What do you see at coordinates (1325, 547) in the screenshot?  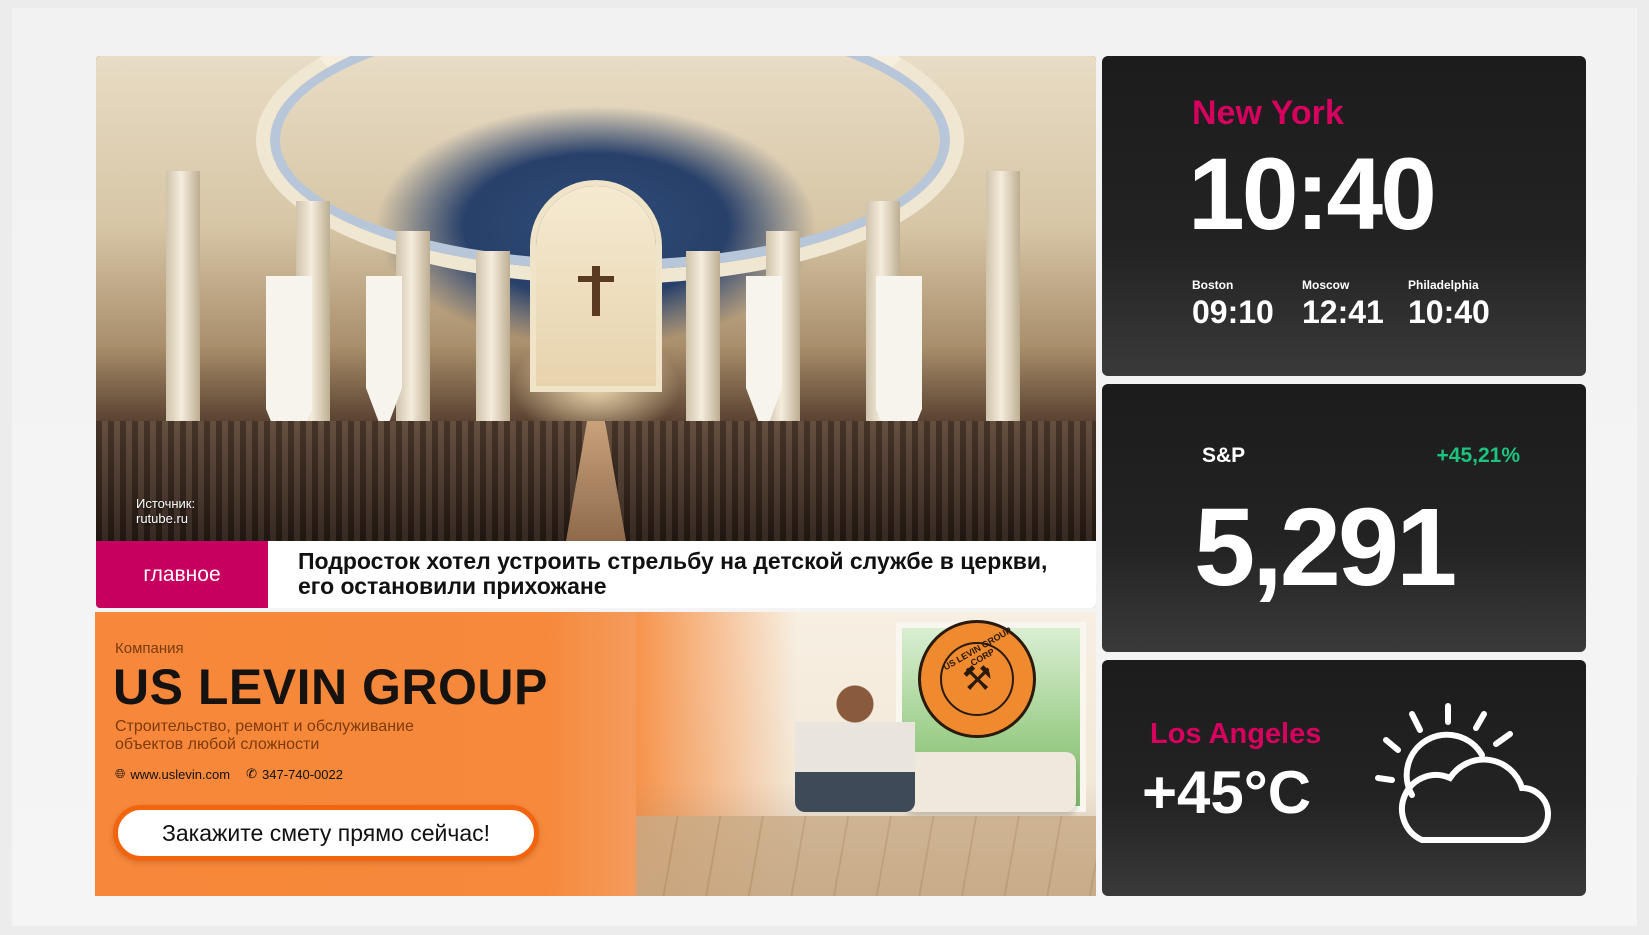 I see `stock-value: 5,291` at bounding box center [1325, 547].